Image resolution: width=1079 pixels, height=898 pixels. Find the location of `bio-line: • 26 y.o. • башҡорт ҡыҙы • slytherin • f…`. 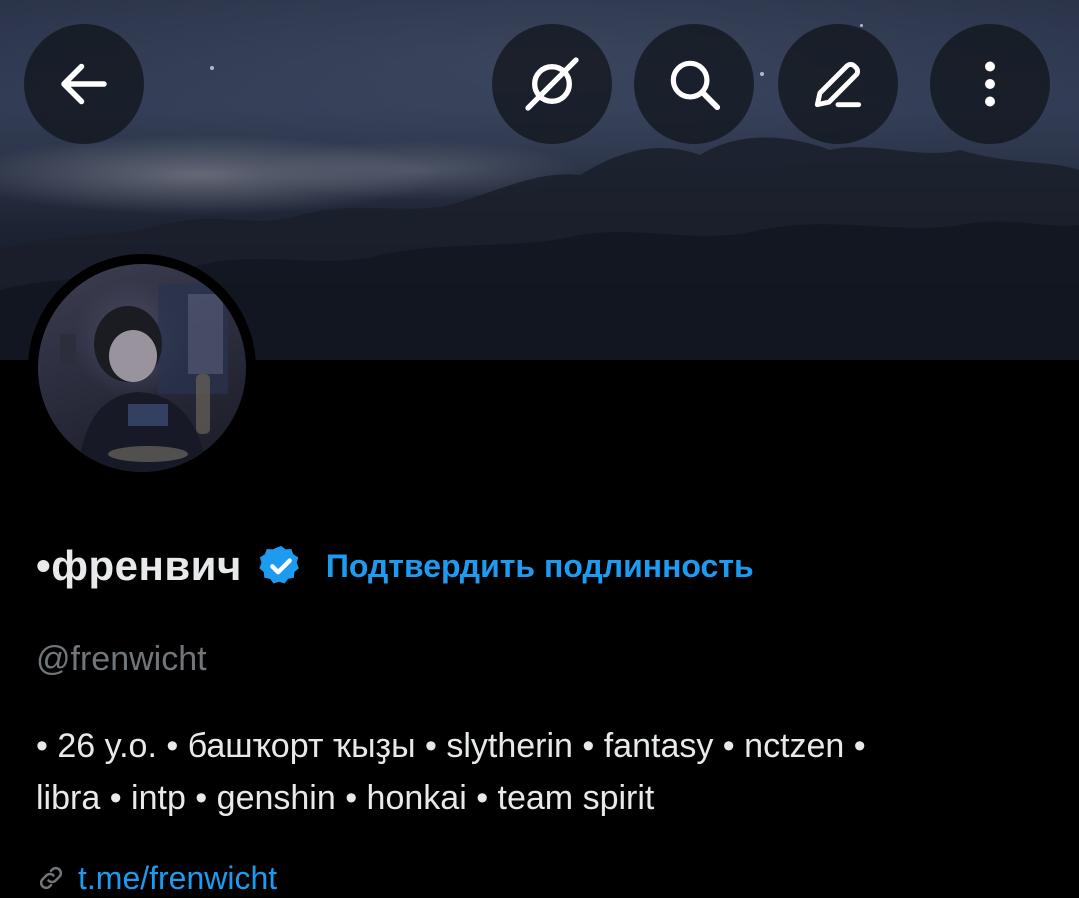

bio-line: • 26 y.o. • башҡорт ҡыҙы • slytherin • f… is located at coordinates (451, 746).